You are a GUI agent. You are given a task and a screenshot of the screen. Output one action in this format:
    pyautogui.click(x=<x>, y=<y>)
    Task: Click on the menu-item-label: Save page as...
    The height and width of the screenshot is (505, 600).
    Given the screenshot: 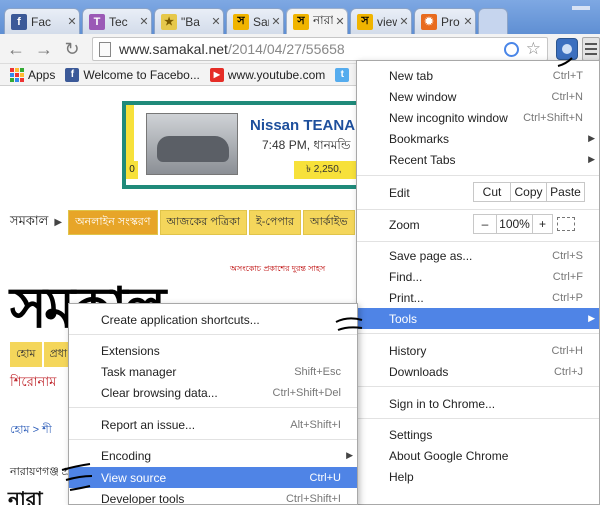 What is the action you would take?
    pyautogui.click(x=431, y=255)
    